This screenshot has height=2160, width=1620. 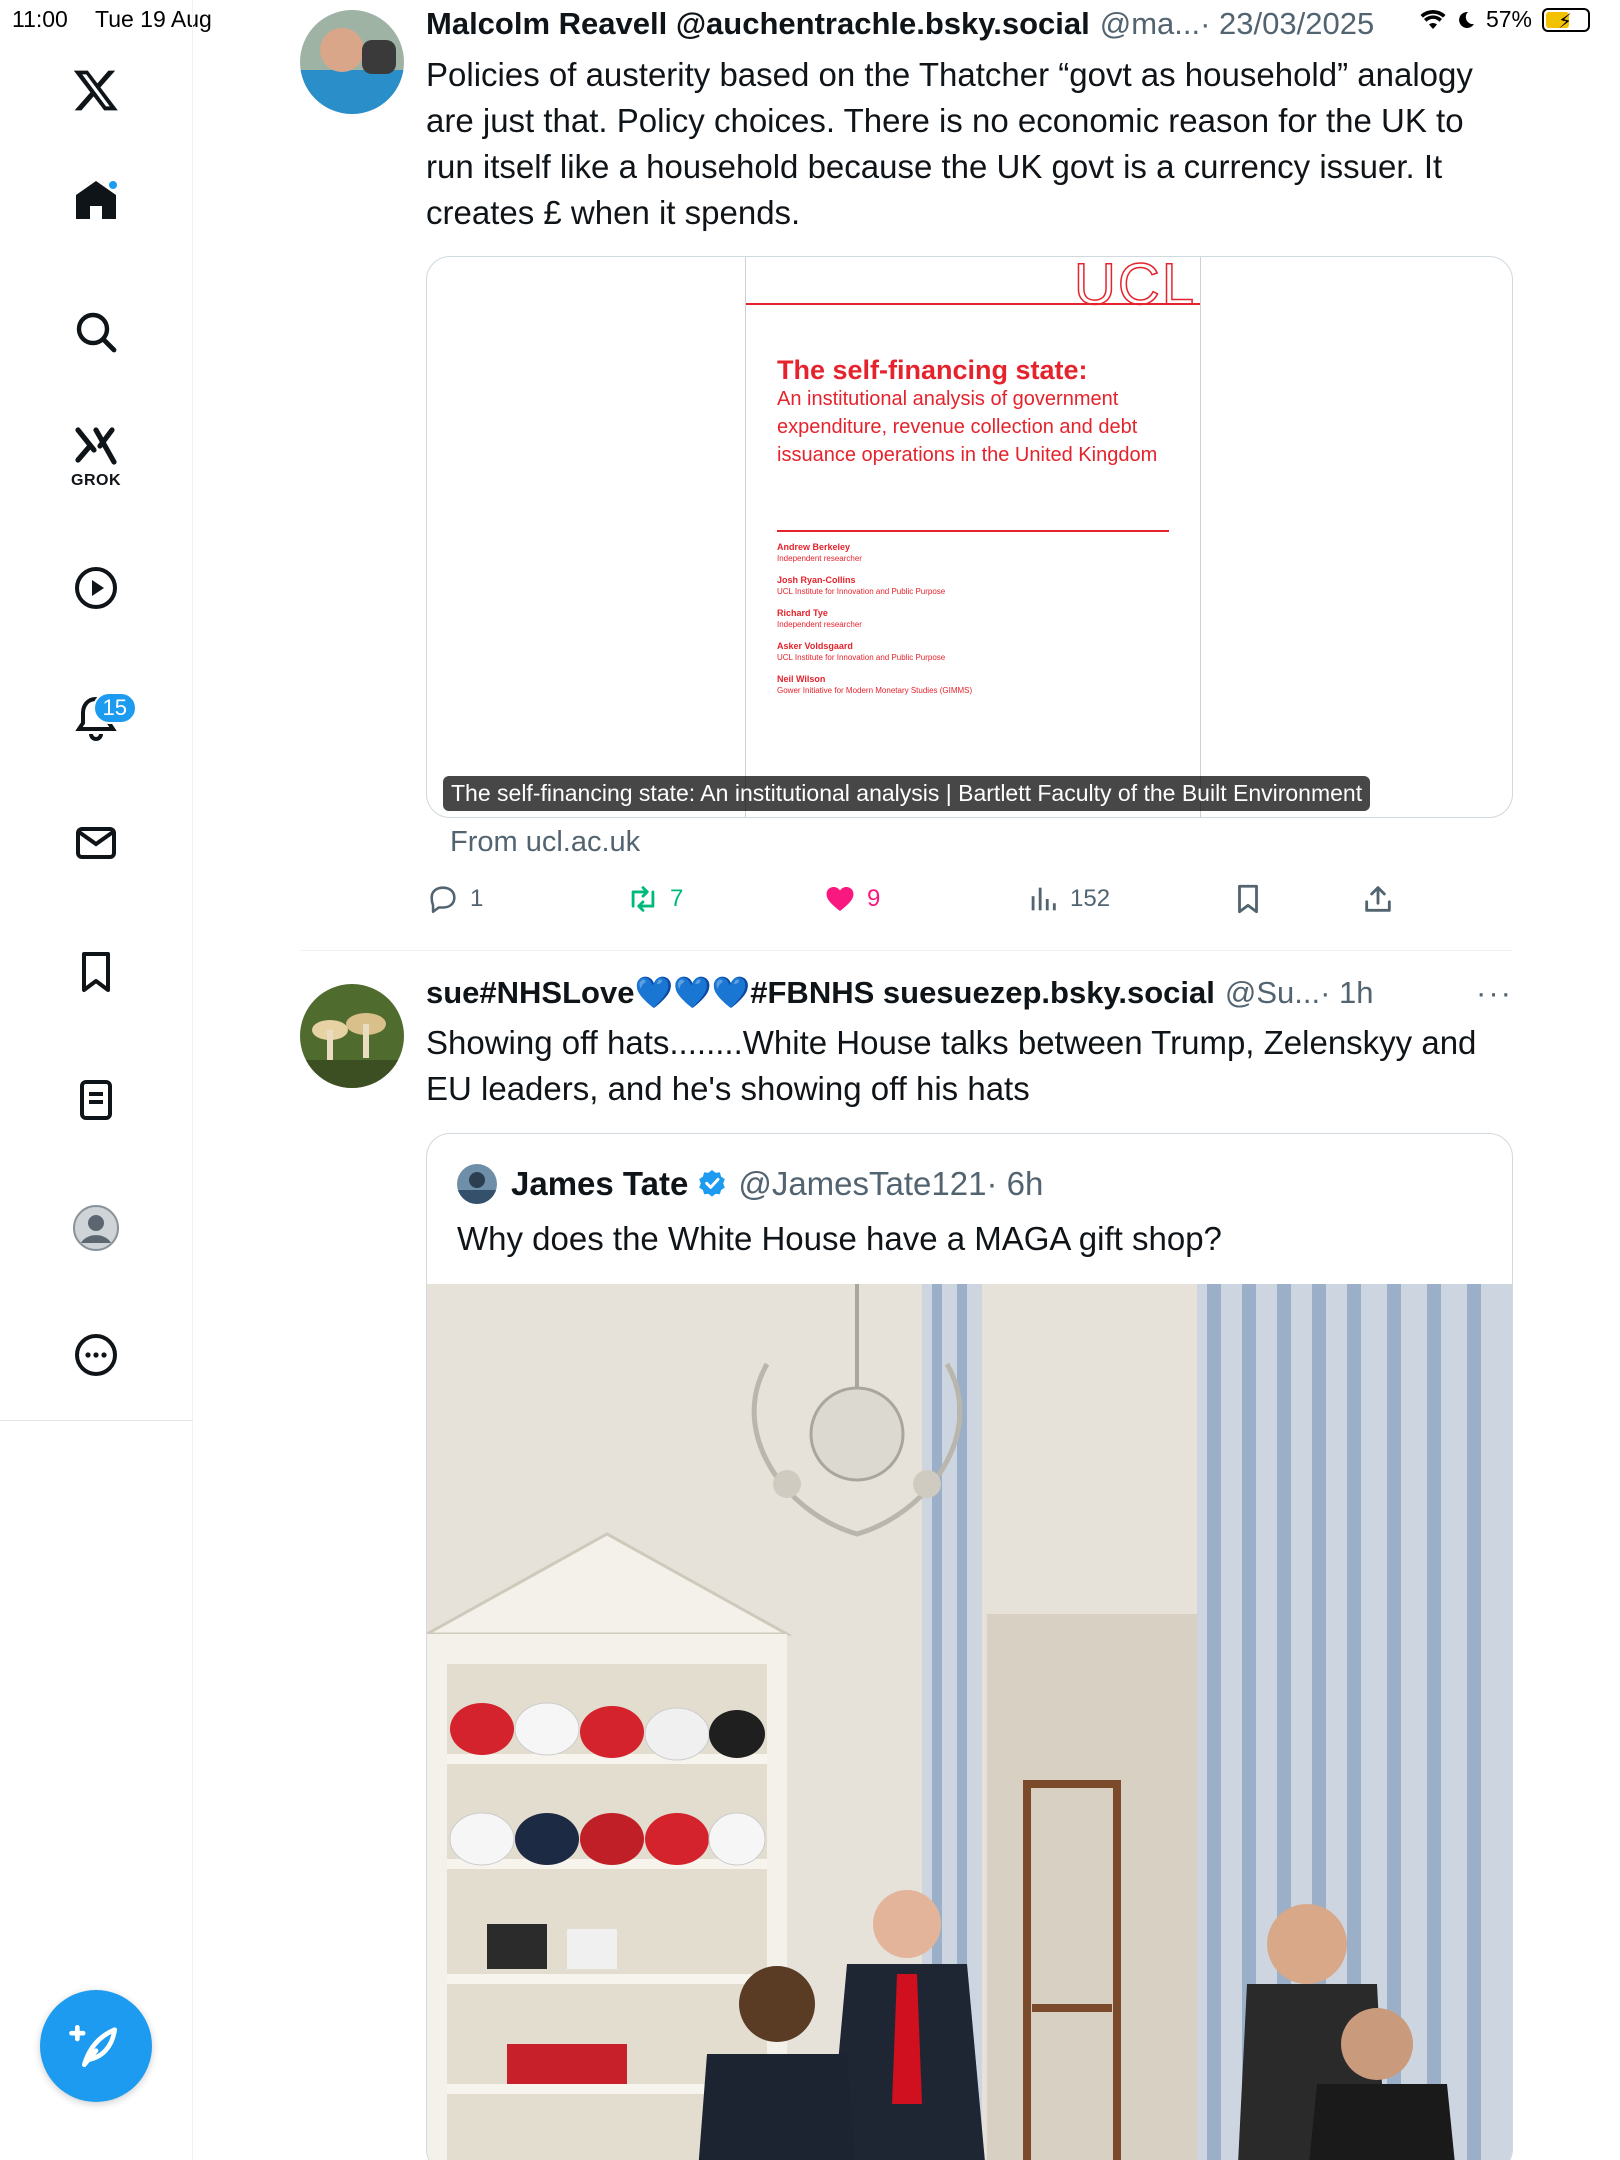 I want to click on home-unread-dot, so click(x=113, y=185).